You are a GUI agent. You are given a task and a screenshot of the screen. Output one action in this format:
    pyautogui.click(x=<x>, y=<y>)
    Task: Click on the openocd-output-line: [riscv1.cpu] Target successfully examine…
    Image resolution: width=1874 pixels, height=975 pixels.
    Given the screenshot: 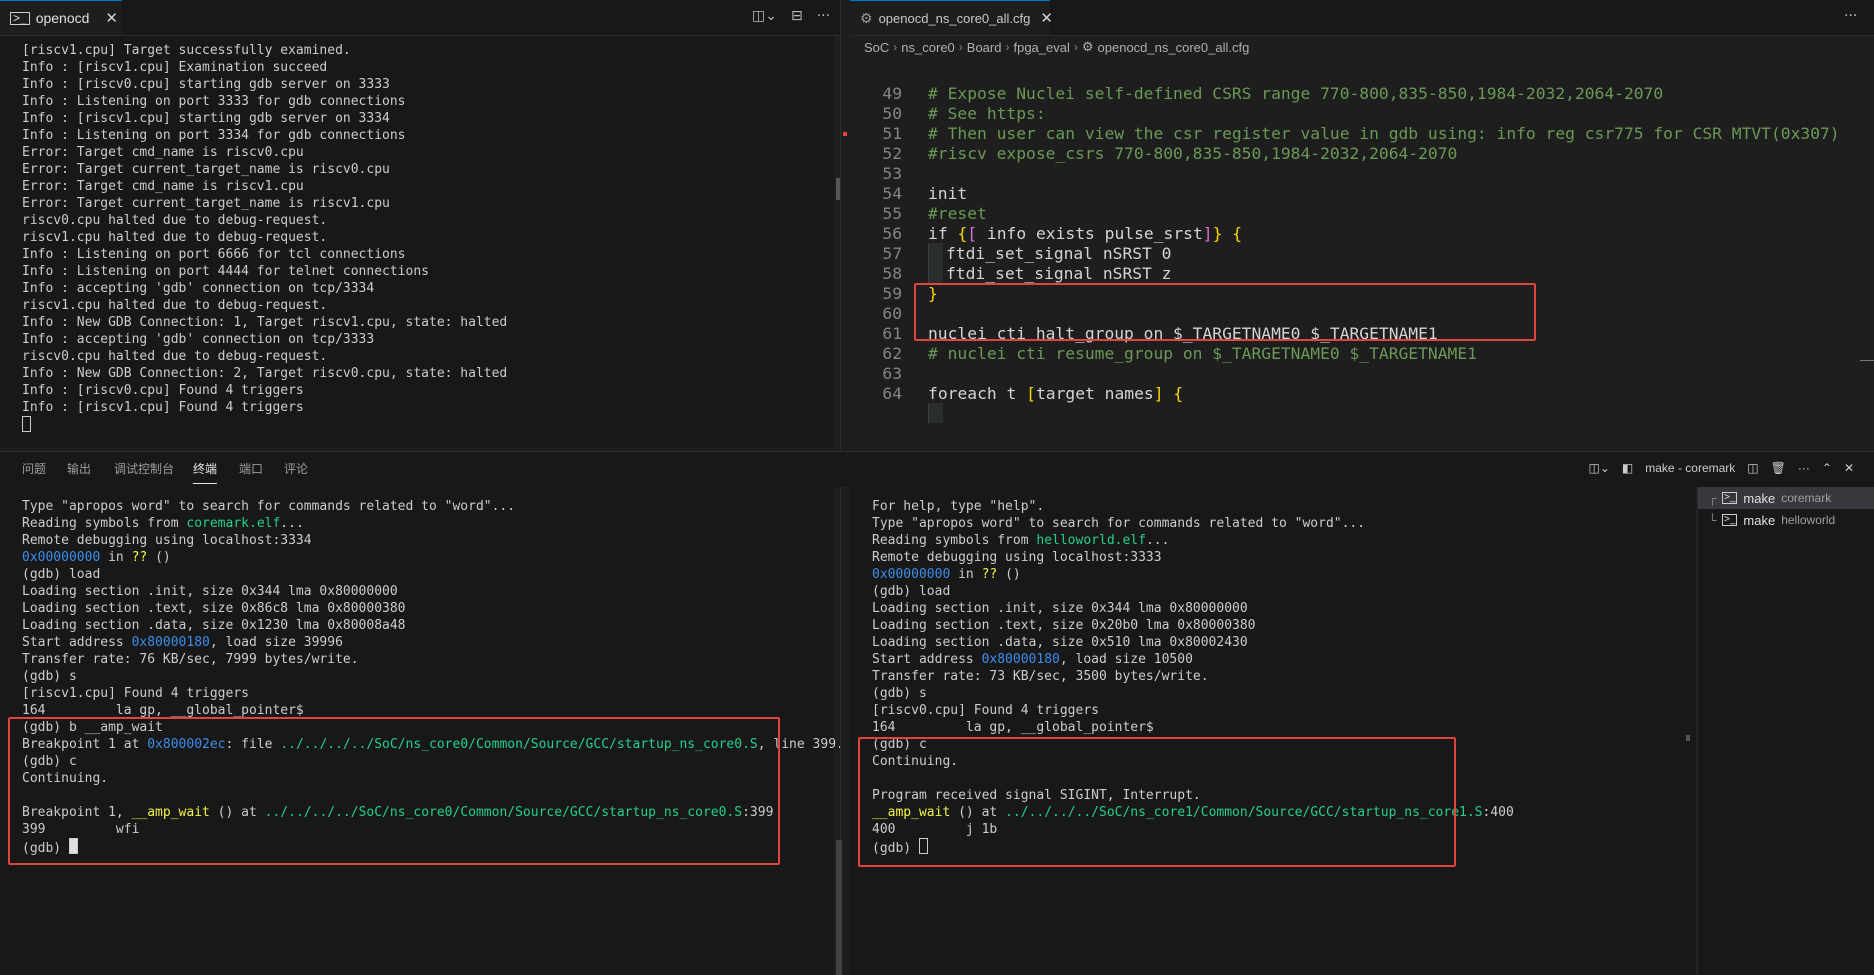 What is the action you would take?
    pyautogui.click(x=186, y=50)
    